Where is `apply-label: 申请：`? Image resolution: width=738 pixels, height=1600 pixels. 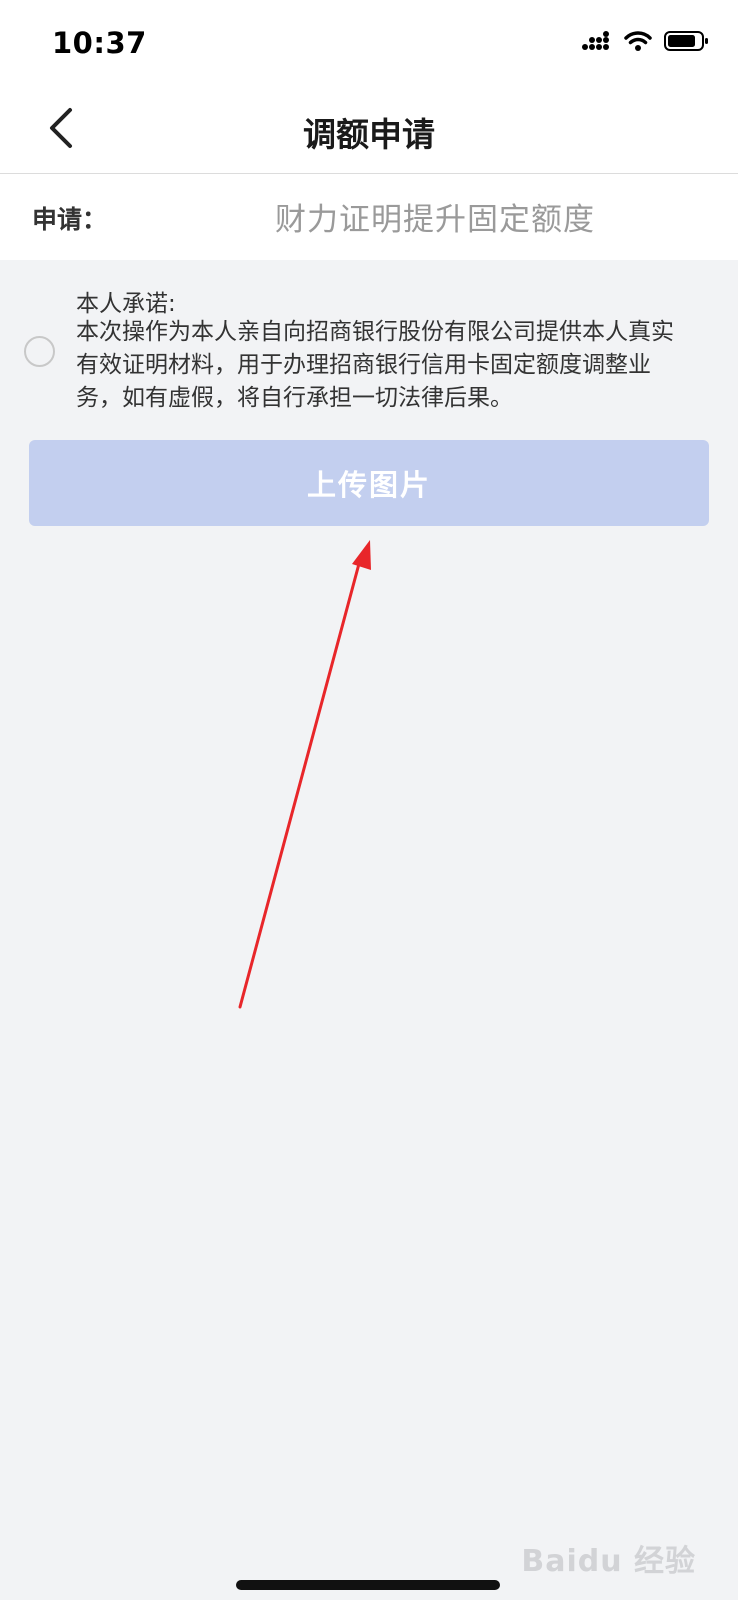 apply-label: 申请： is located at coordinates (70, 219).